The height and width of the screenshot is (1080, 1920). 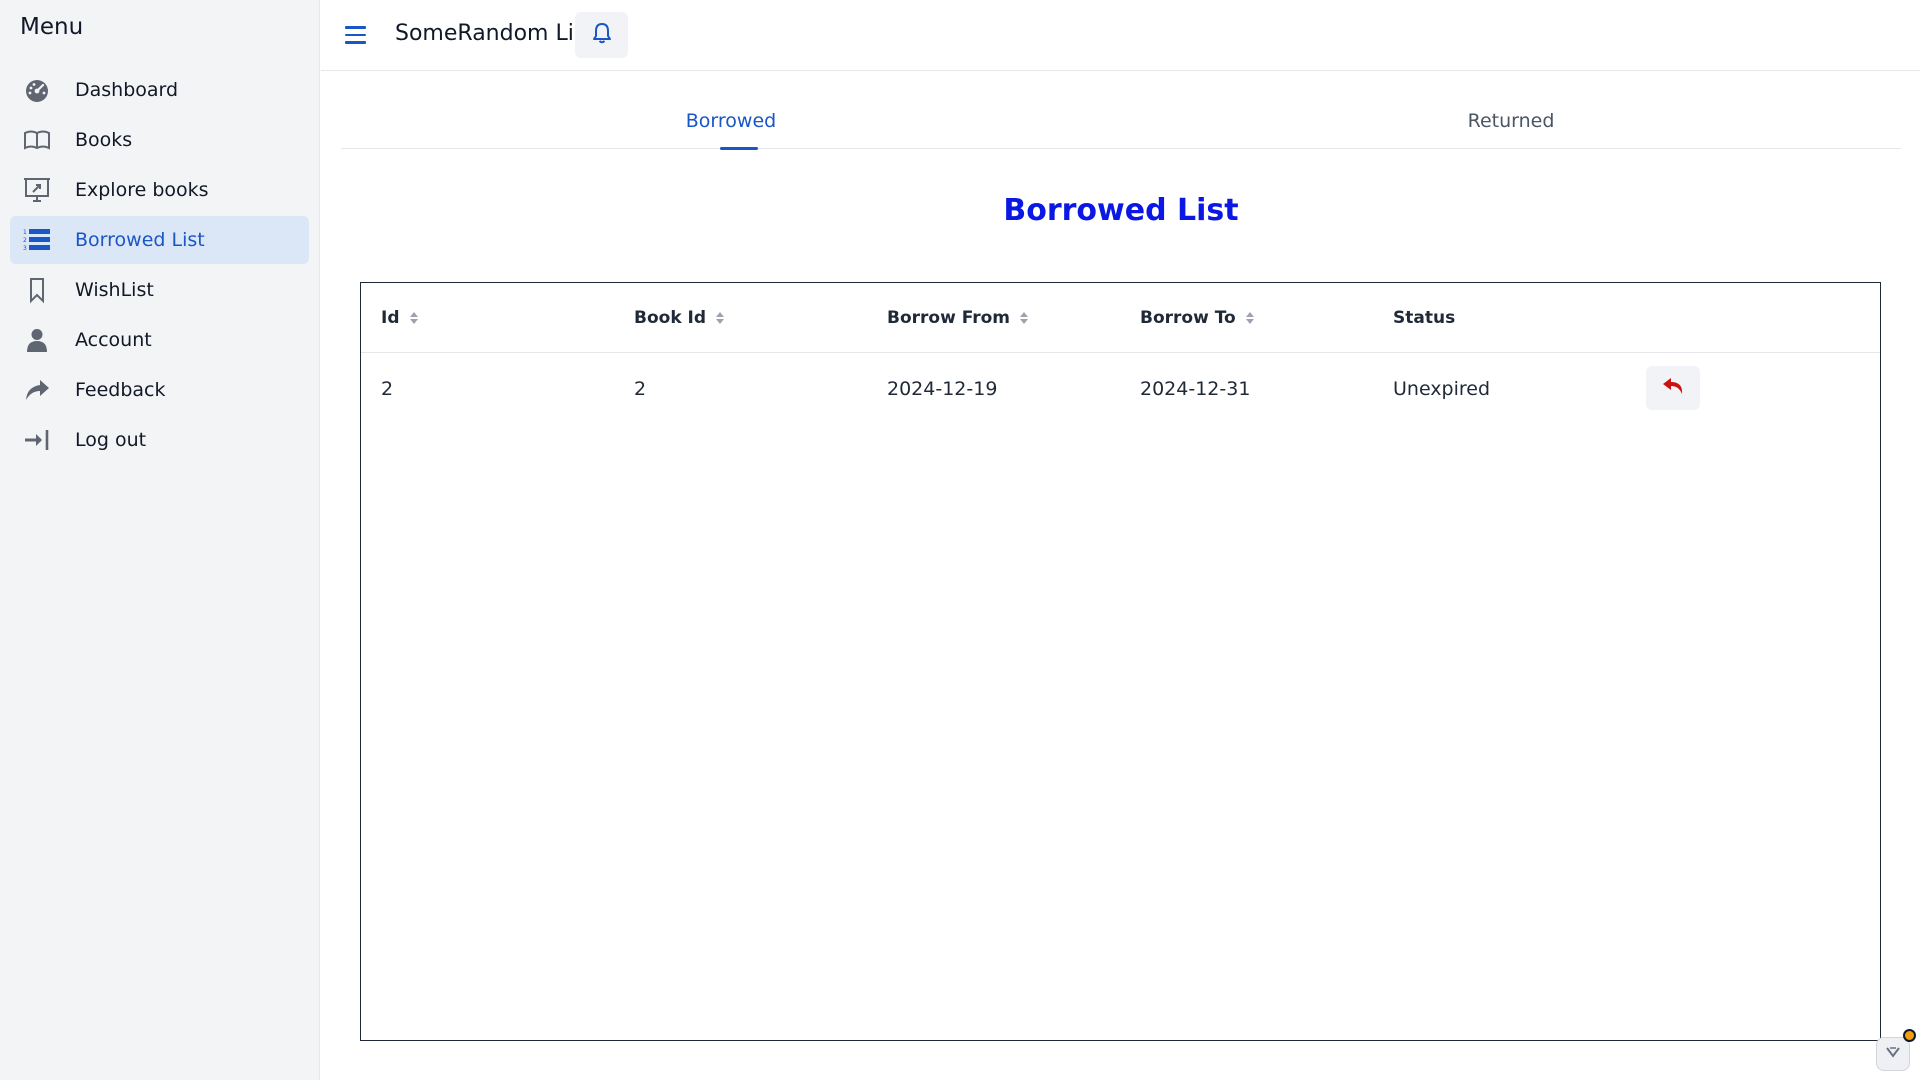 I want to click on sidebar-item-label: Explore books, so click(x=142, y=190).